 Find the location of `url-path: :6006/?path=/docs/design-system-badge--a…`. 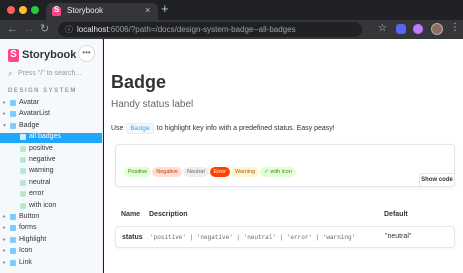

url-path: :6006/?path=/docs/design-system-badge--a… is located at coordinates (202, 29).